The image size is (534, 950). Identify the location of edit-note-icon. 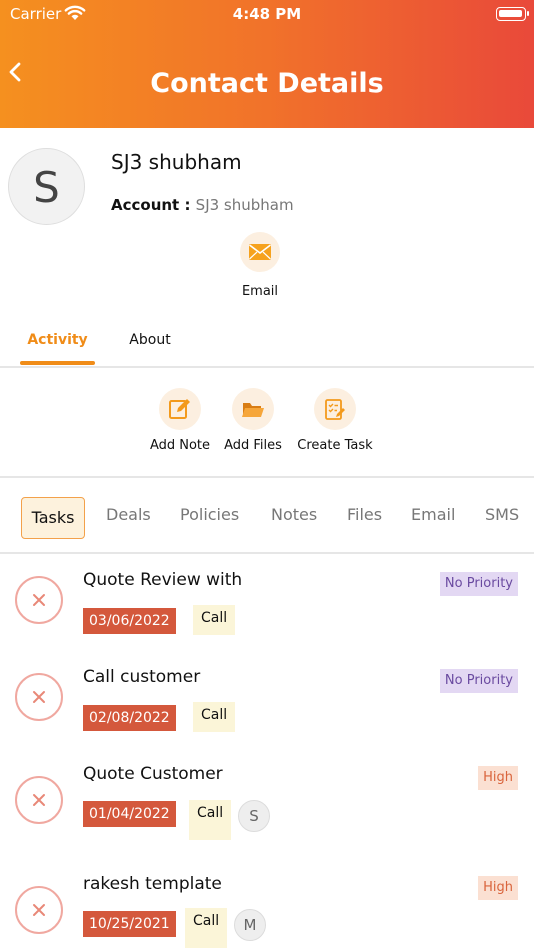
(180, 409).